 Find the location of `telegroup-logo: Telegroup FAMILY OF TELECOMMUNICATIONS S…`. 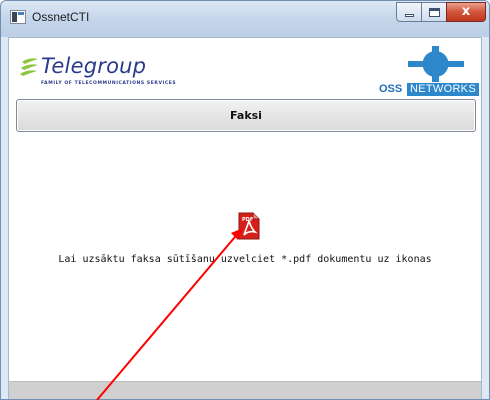

telegroup-logo: Telegroup FAMILY OF TELECOMMUNICATIONS S… is located at coordinates (119, 72).